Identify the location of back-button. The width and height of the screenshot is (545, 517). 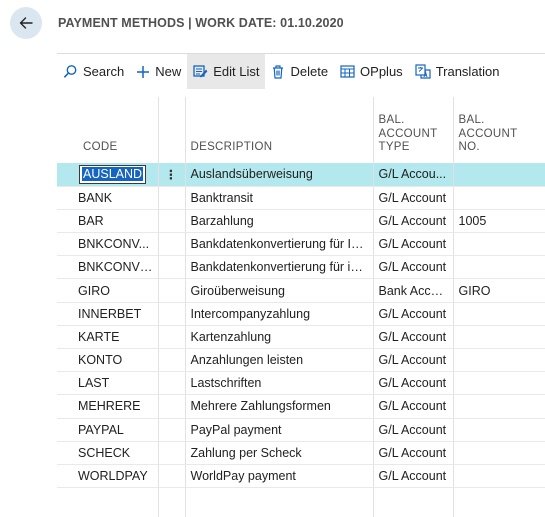
(26, 23).